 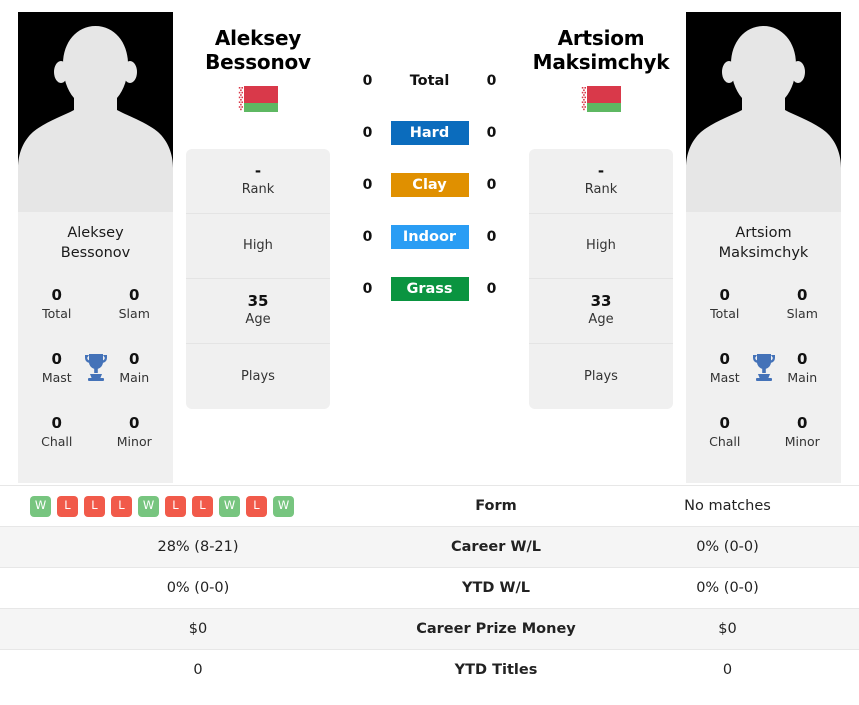 I want to click on titles-cell-slam: 0 Slam, so click(x=803, y=311).